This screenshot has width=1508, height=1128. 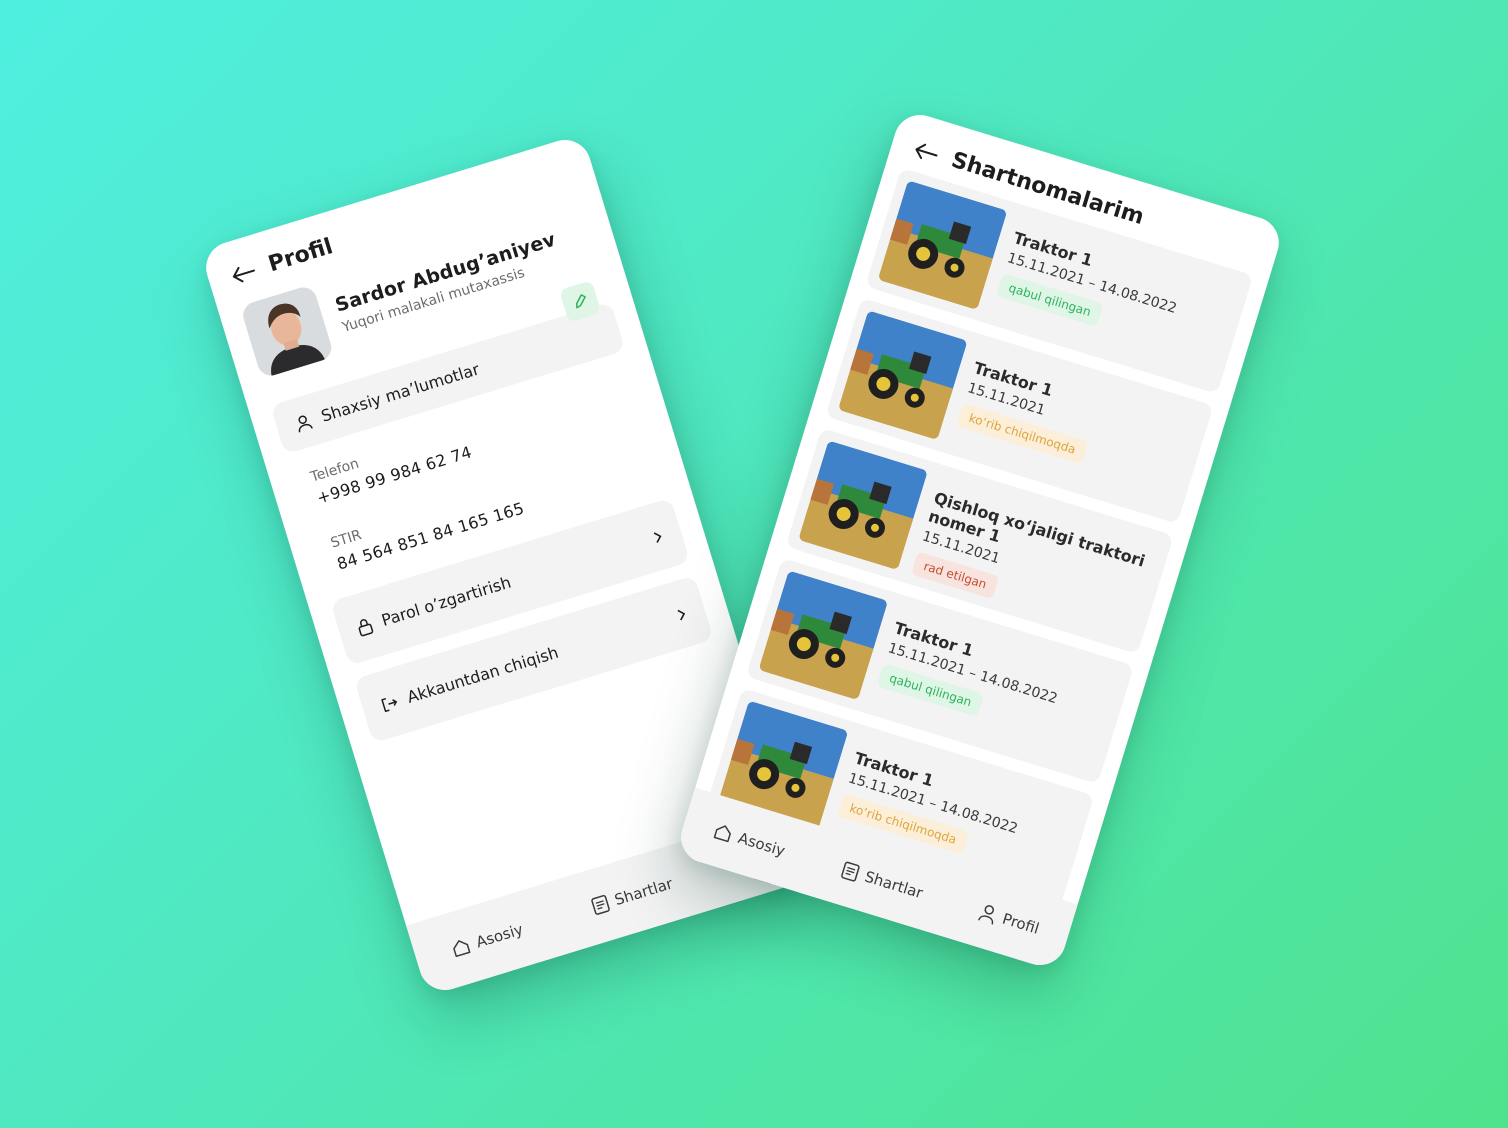 I want to click on nav-profile: Profil, so click(x=1009, y=920).